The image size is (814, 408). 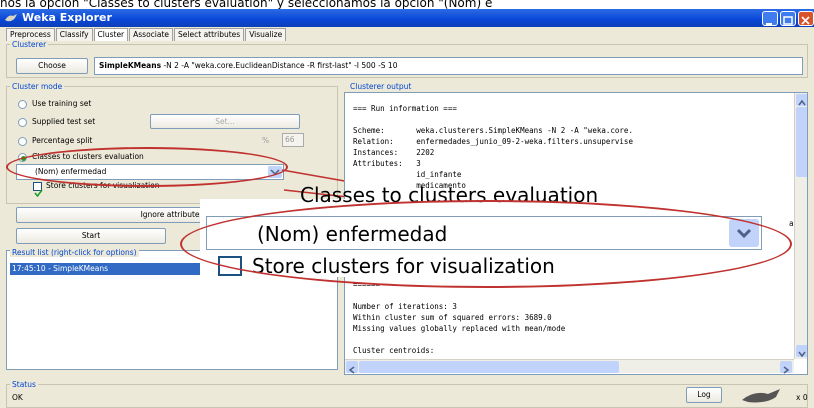 I want to click on chevron-left-icon, so click(x=351, y=370).